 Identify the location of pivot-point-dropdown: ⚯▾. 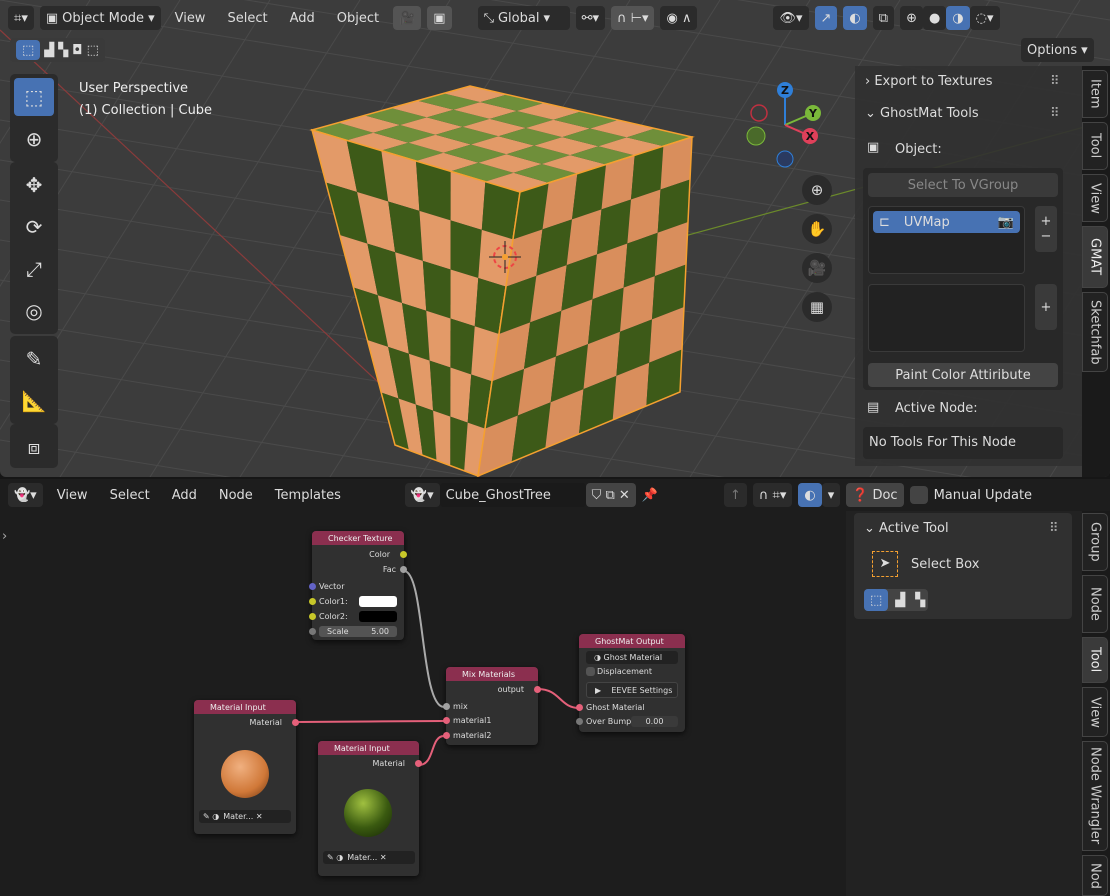
(590, 18).